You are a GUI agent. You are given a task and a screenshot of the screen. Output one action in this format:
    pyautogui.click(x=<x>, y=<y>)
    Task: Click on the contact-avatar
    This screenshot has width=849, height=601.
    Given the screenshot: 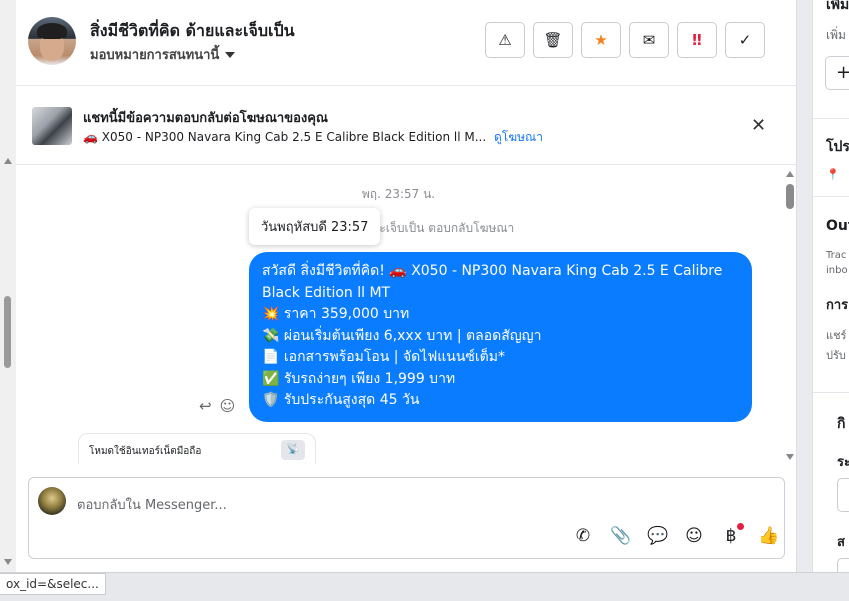 What is the action you would take?
    pyautogui.click(x=52, y=41)
    